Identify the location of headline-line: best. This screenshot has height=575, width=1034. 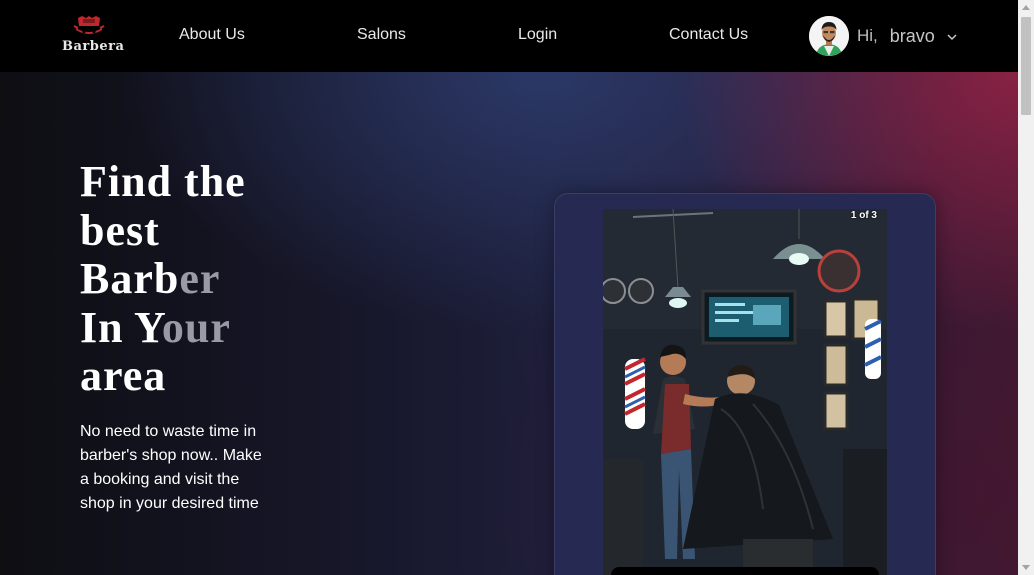
(120, 230).